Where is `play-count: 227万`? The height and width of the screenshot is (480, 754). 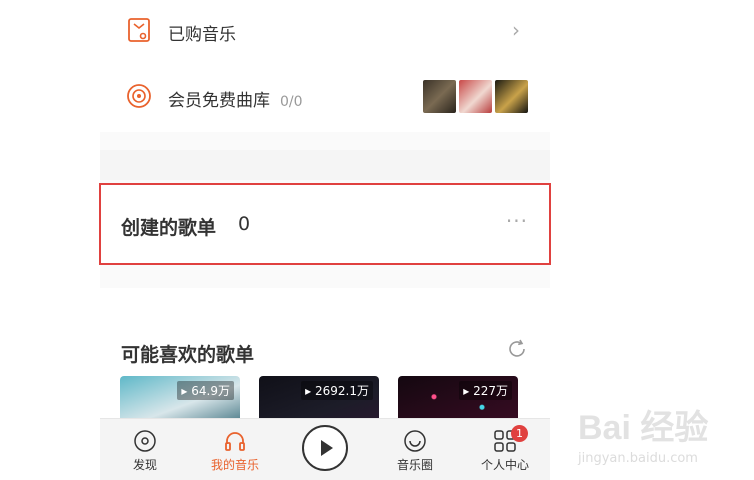 play-count: 227万 is located at coordinates (490, 391).